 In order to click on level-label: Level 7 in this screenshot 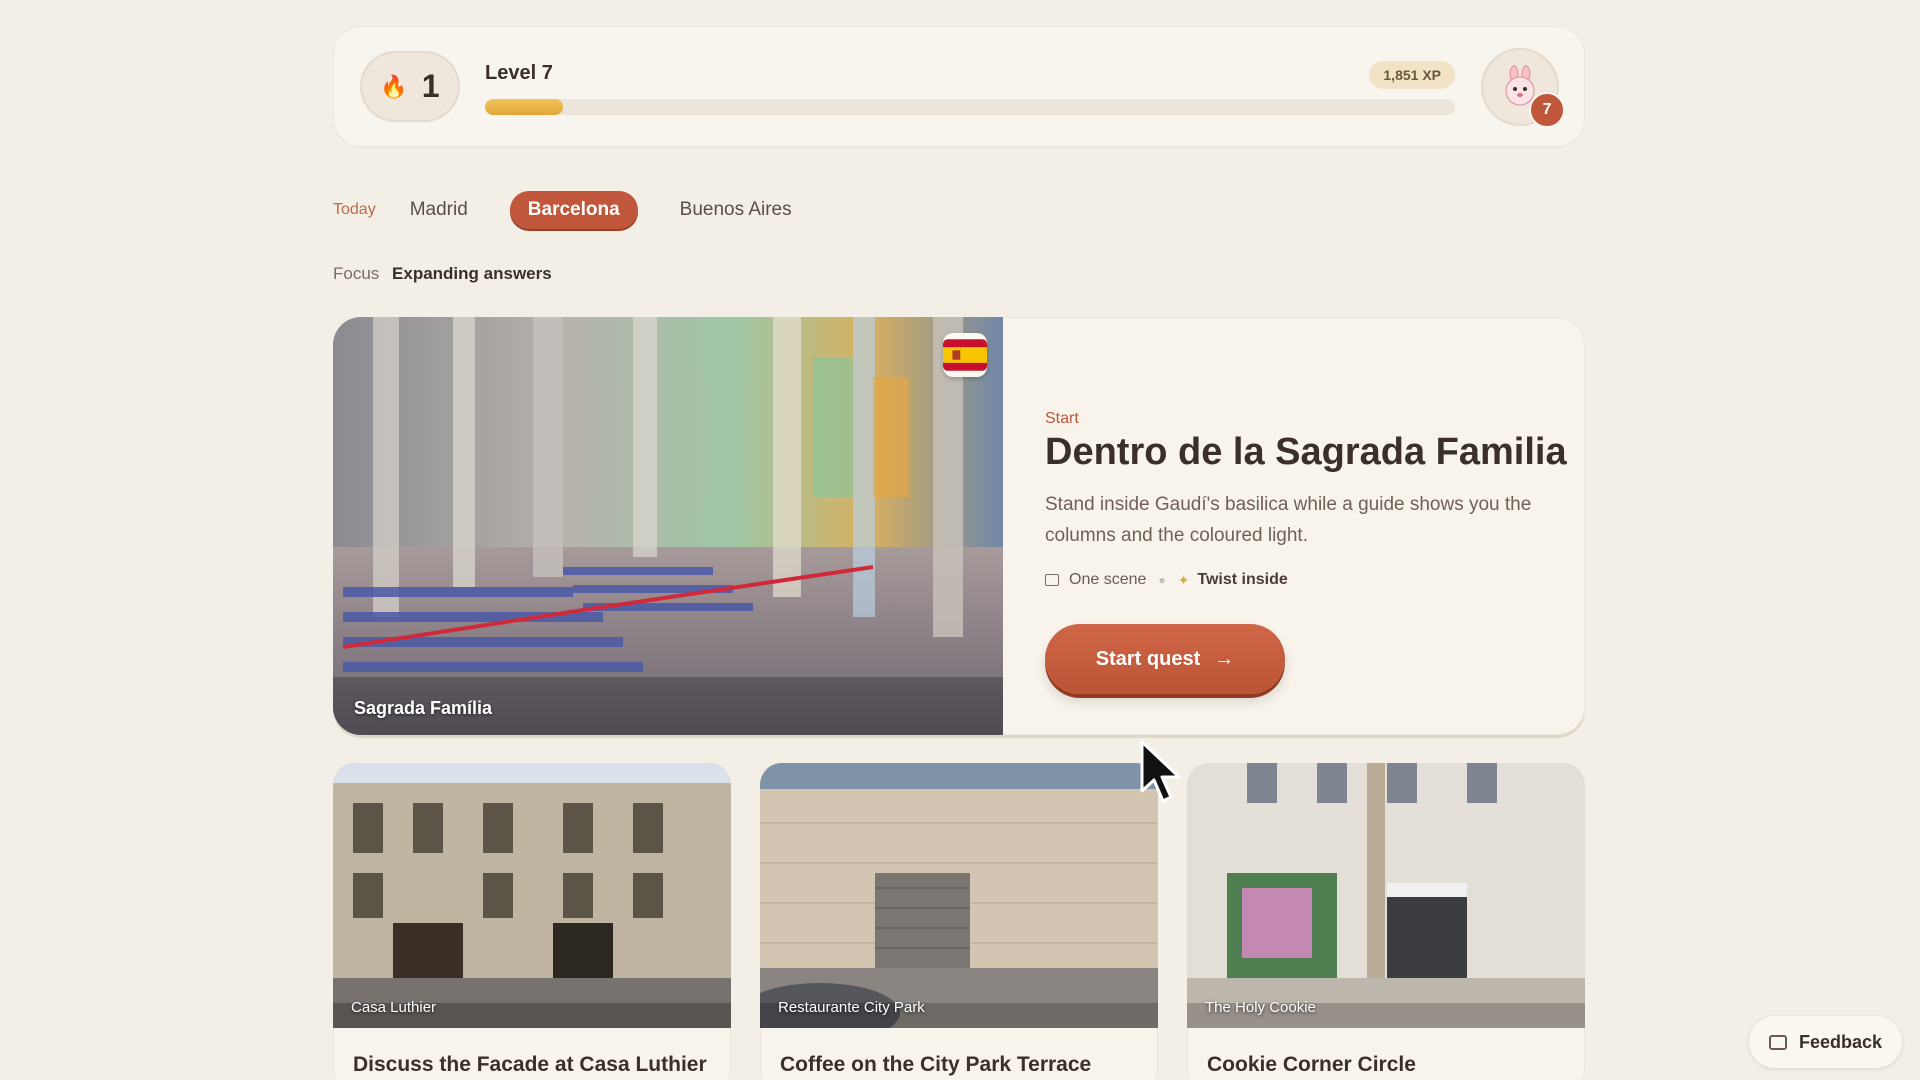, I will do `click(519, 73)`.